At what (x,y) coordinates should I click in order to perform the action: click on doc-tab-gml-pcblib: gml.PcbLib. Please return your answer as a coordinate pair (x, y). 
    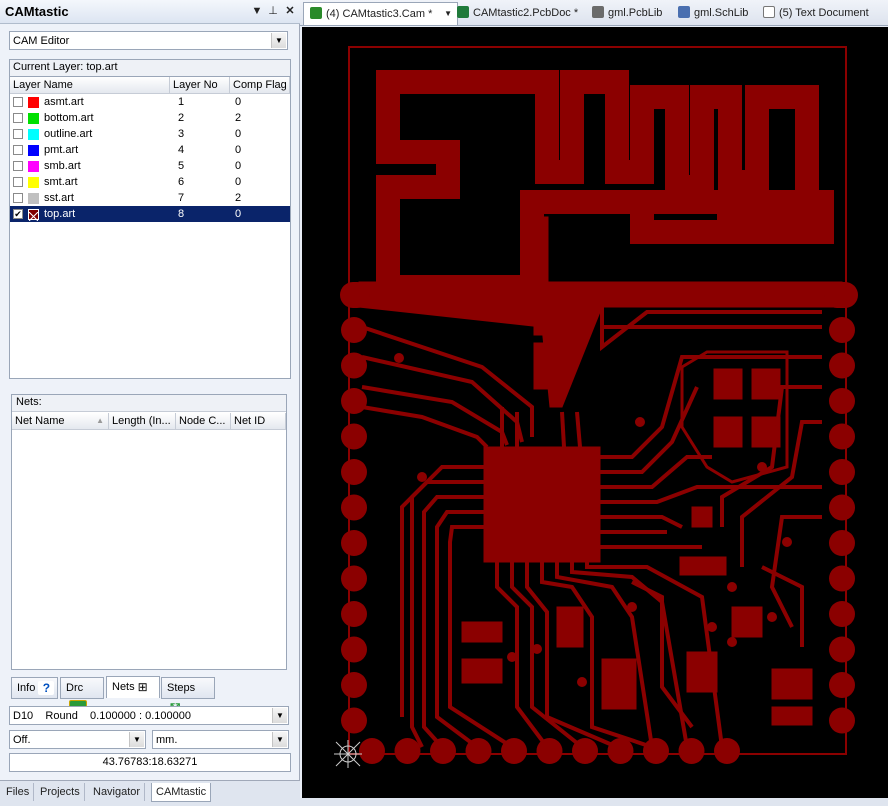
    Looking at the image, I should click on (627, 13).